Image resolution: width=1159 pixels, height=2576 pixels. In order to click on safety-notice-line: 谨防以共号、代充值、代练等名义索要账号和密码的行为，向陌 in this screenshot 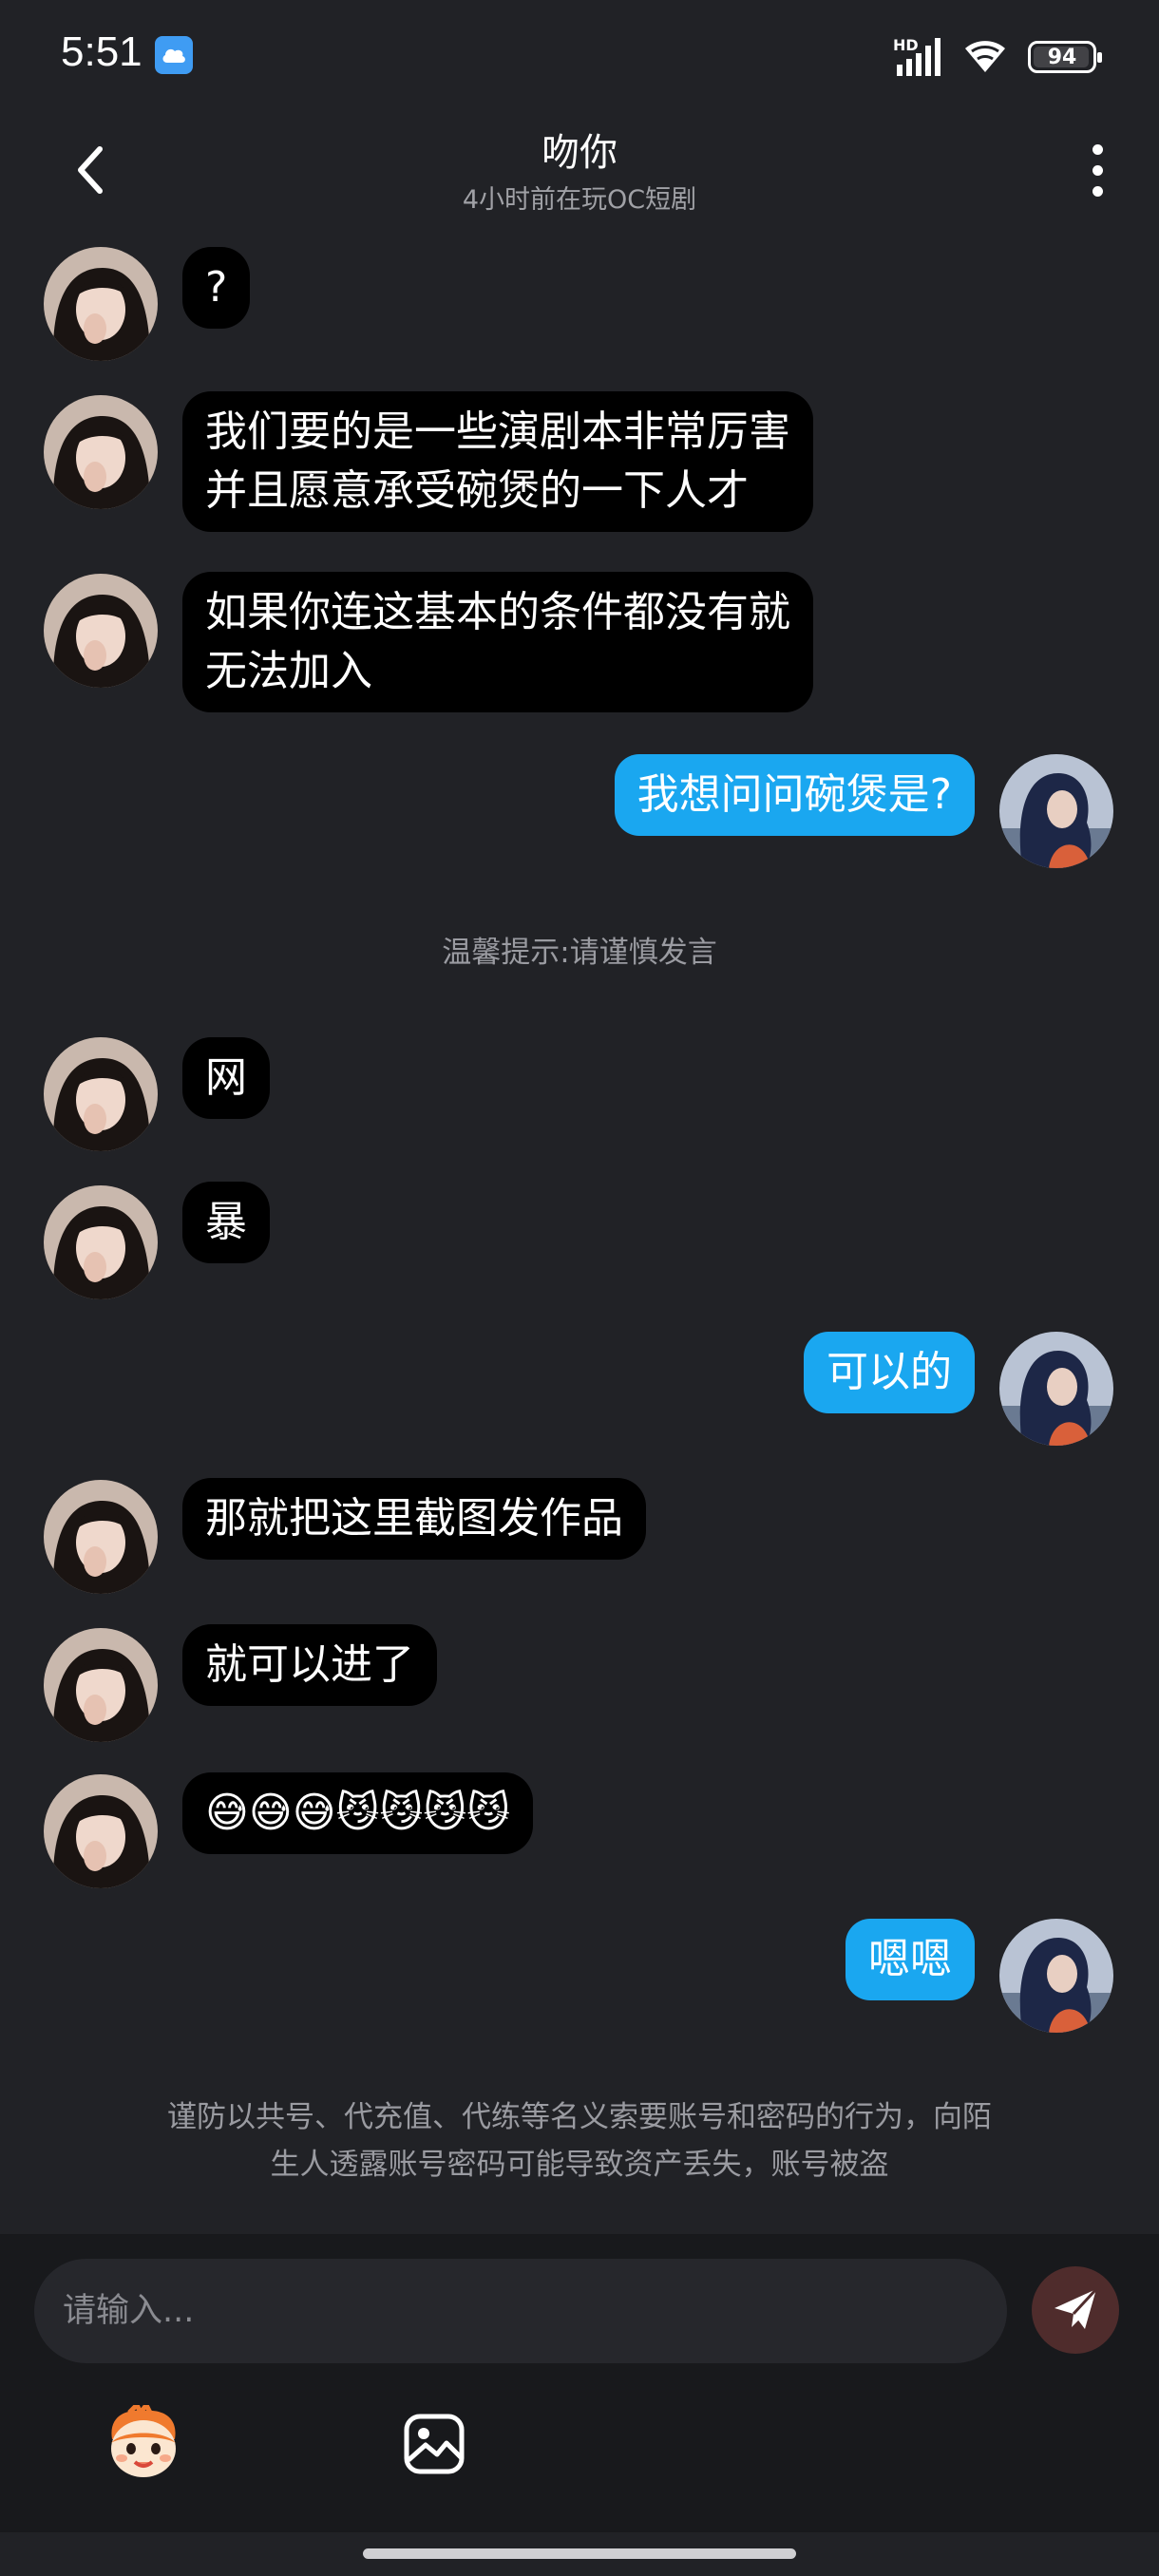, I will do `click(579, 2117)`.